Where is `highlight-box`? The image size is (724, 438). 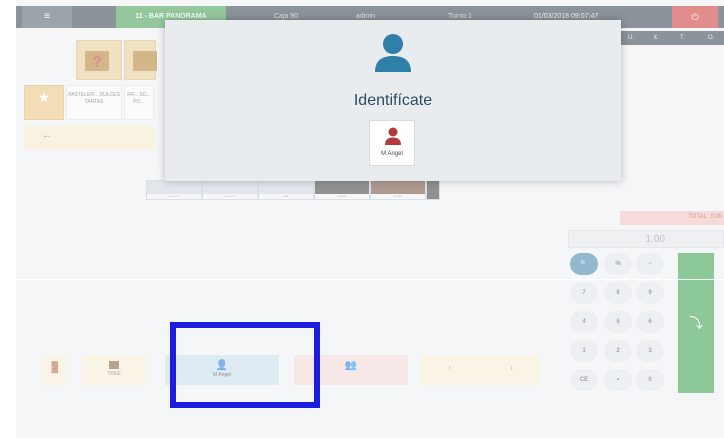 highlight-box is located at coordinates (245, 365).